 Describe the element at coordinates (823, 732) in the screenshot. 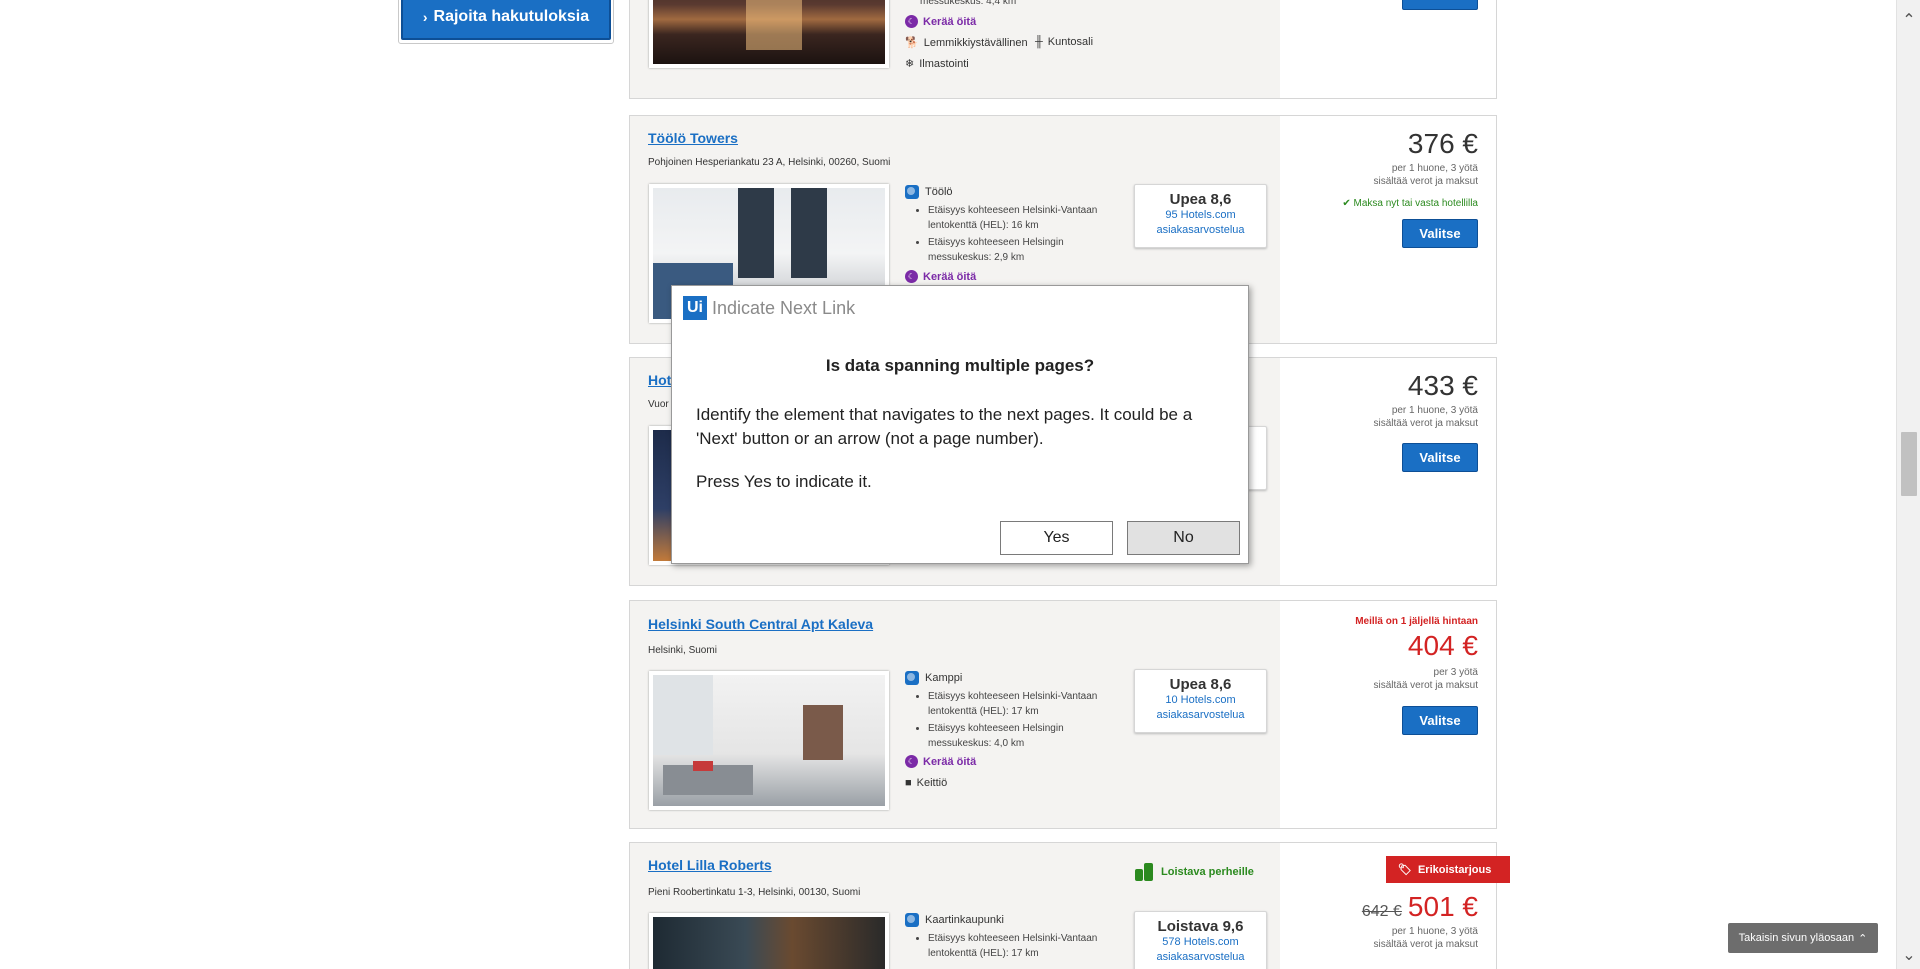

I see `painting` at that location.